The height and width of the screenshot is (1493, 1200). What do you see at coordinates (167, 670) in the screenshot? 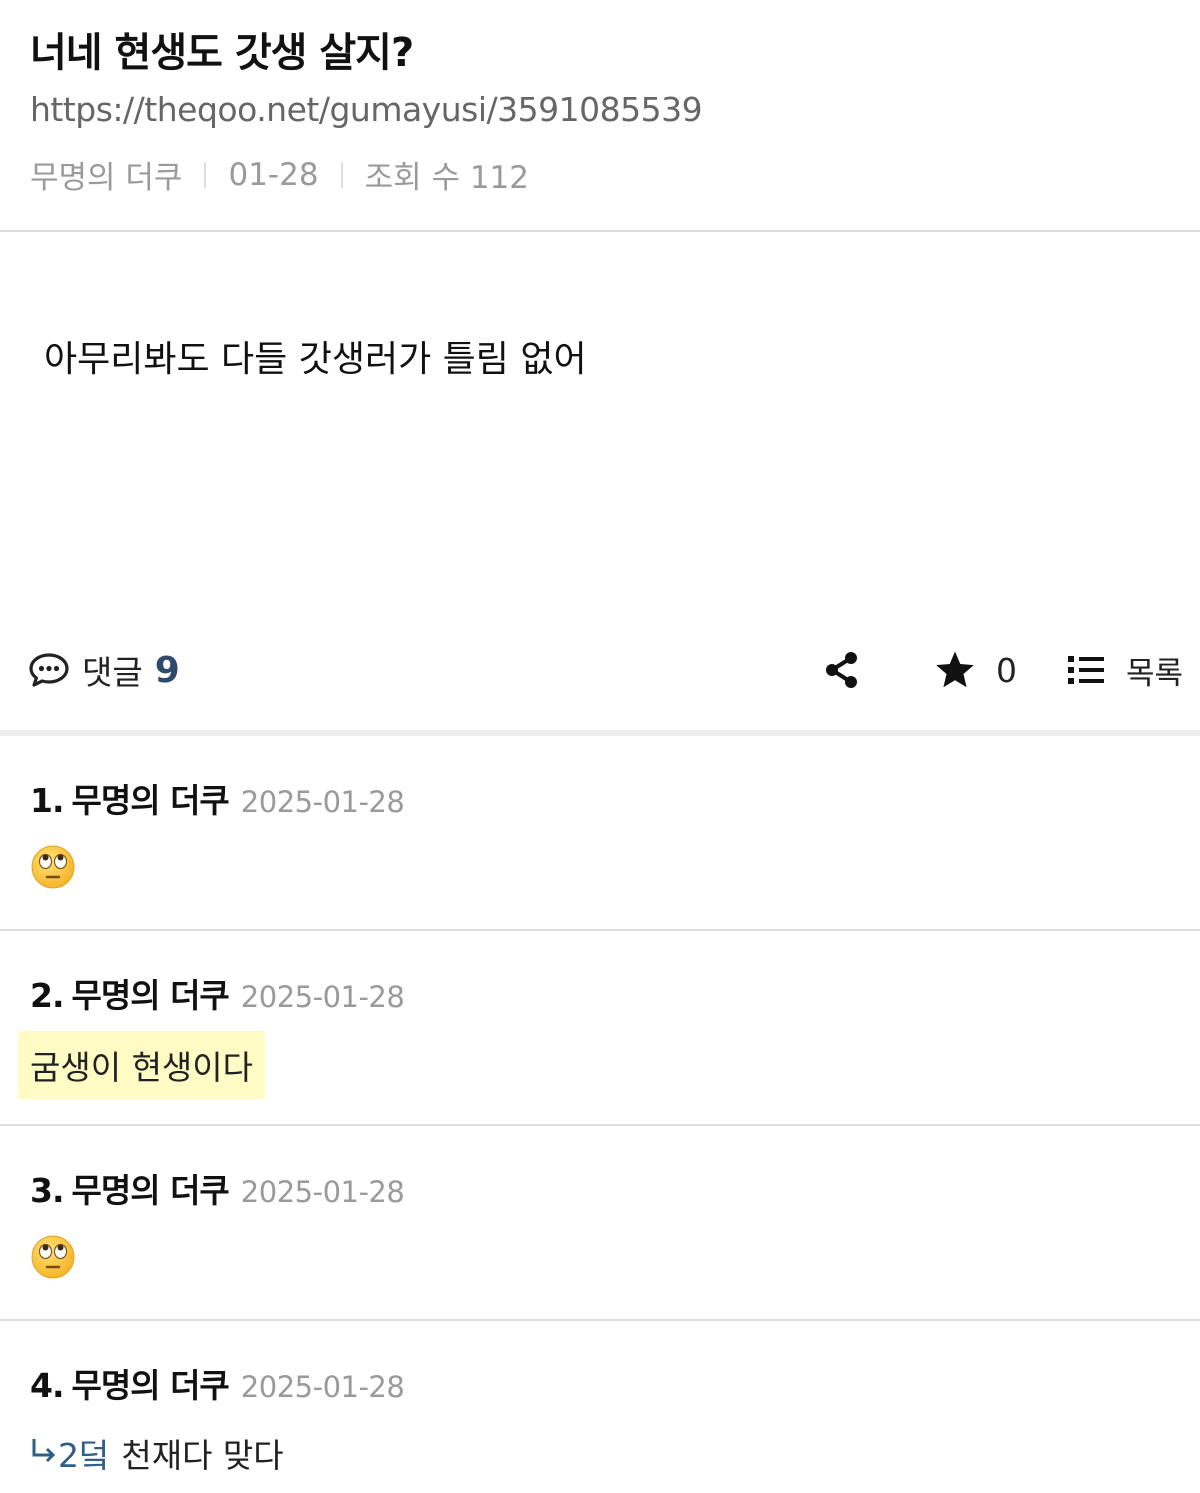
I see `comments-count: 9` at bounding box center [167, 670].